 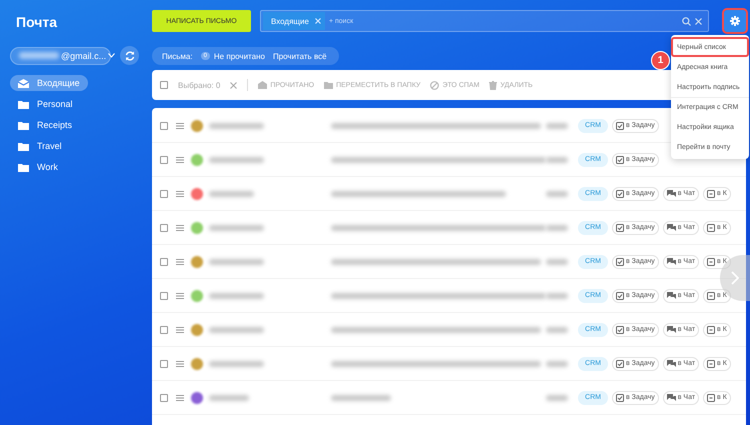 I want to click on next-button, so click(x=735, y=278).